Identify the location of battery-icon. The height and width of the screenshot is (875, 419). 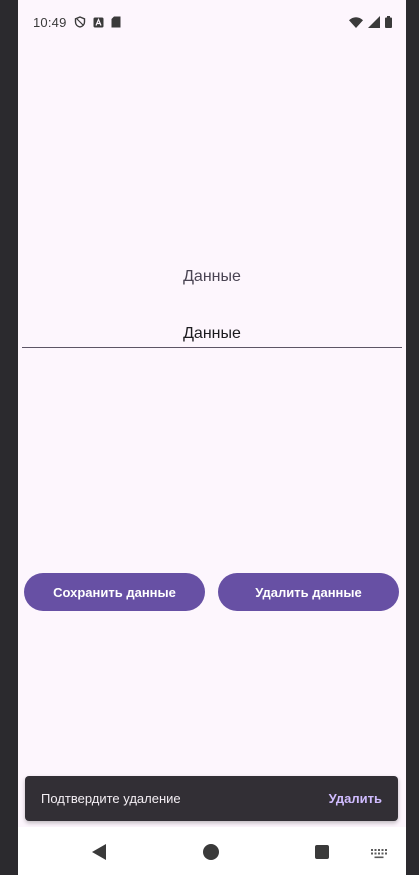
(388, 22).